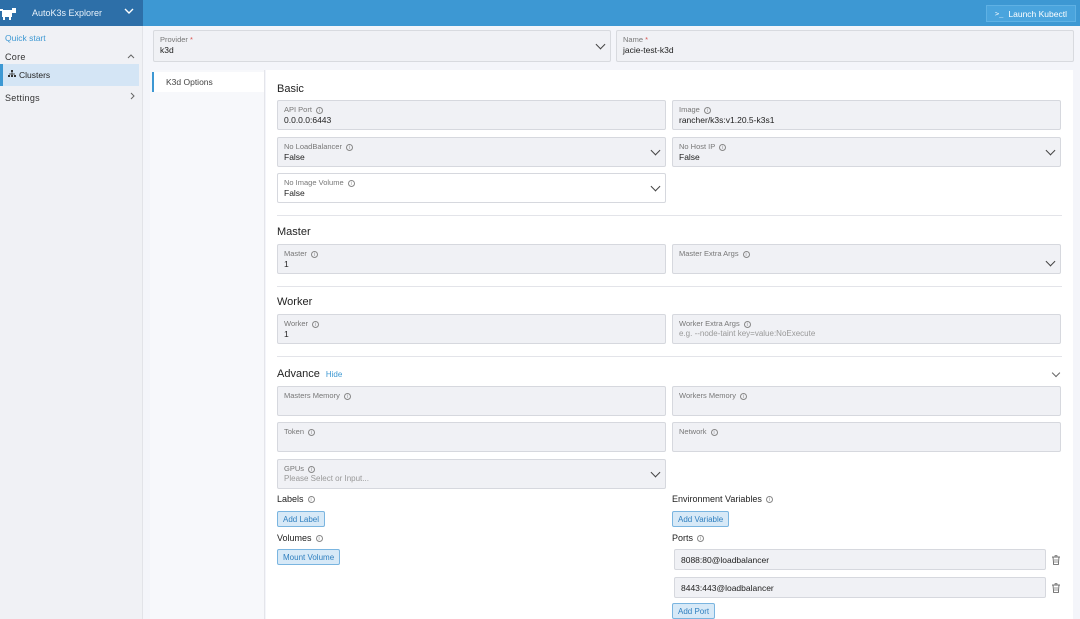 The height and width of the screenshot is (619, 1080). Describe the element at coordinates (167, 50) in the screenshot. I see `provider-value: k3d` at that location.